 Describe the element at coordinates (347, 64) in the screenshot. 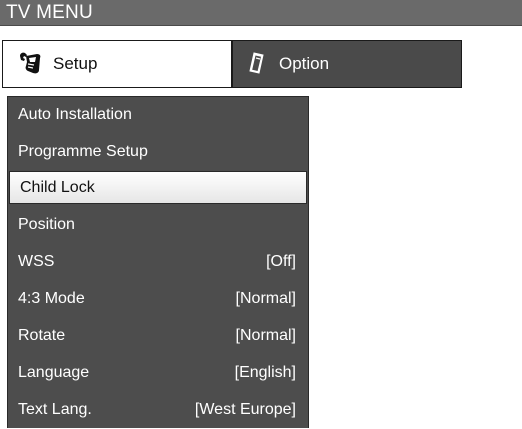

I see `tab-option: Option` at that location.